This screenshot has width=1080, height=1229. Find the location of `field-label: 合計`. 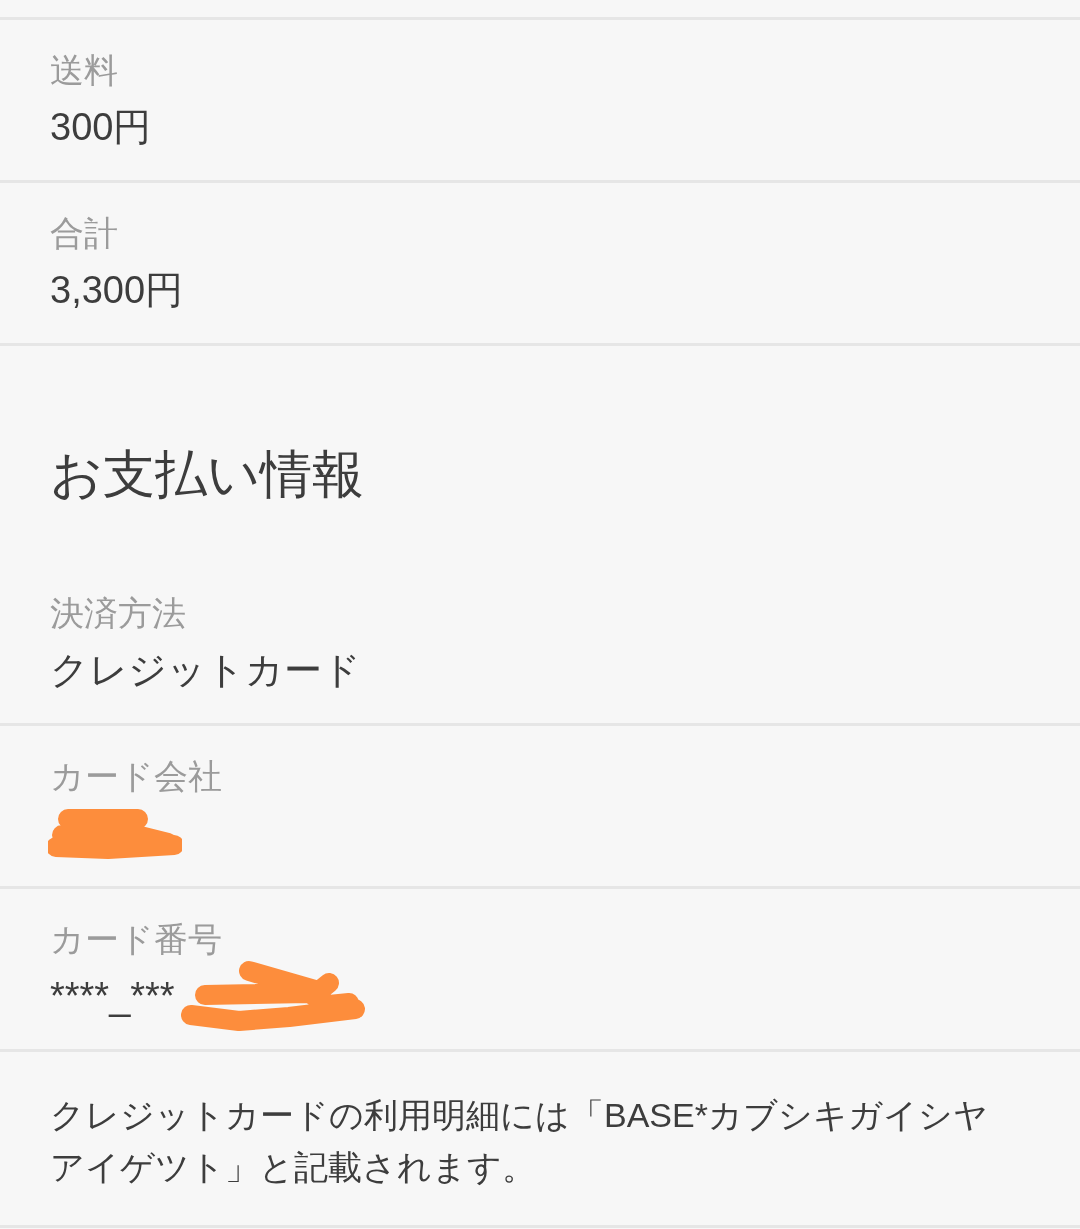

field-label: 合計 is located at coordinates (84, 233).